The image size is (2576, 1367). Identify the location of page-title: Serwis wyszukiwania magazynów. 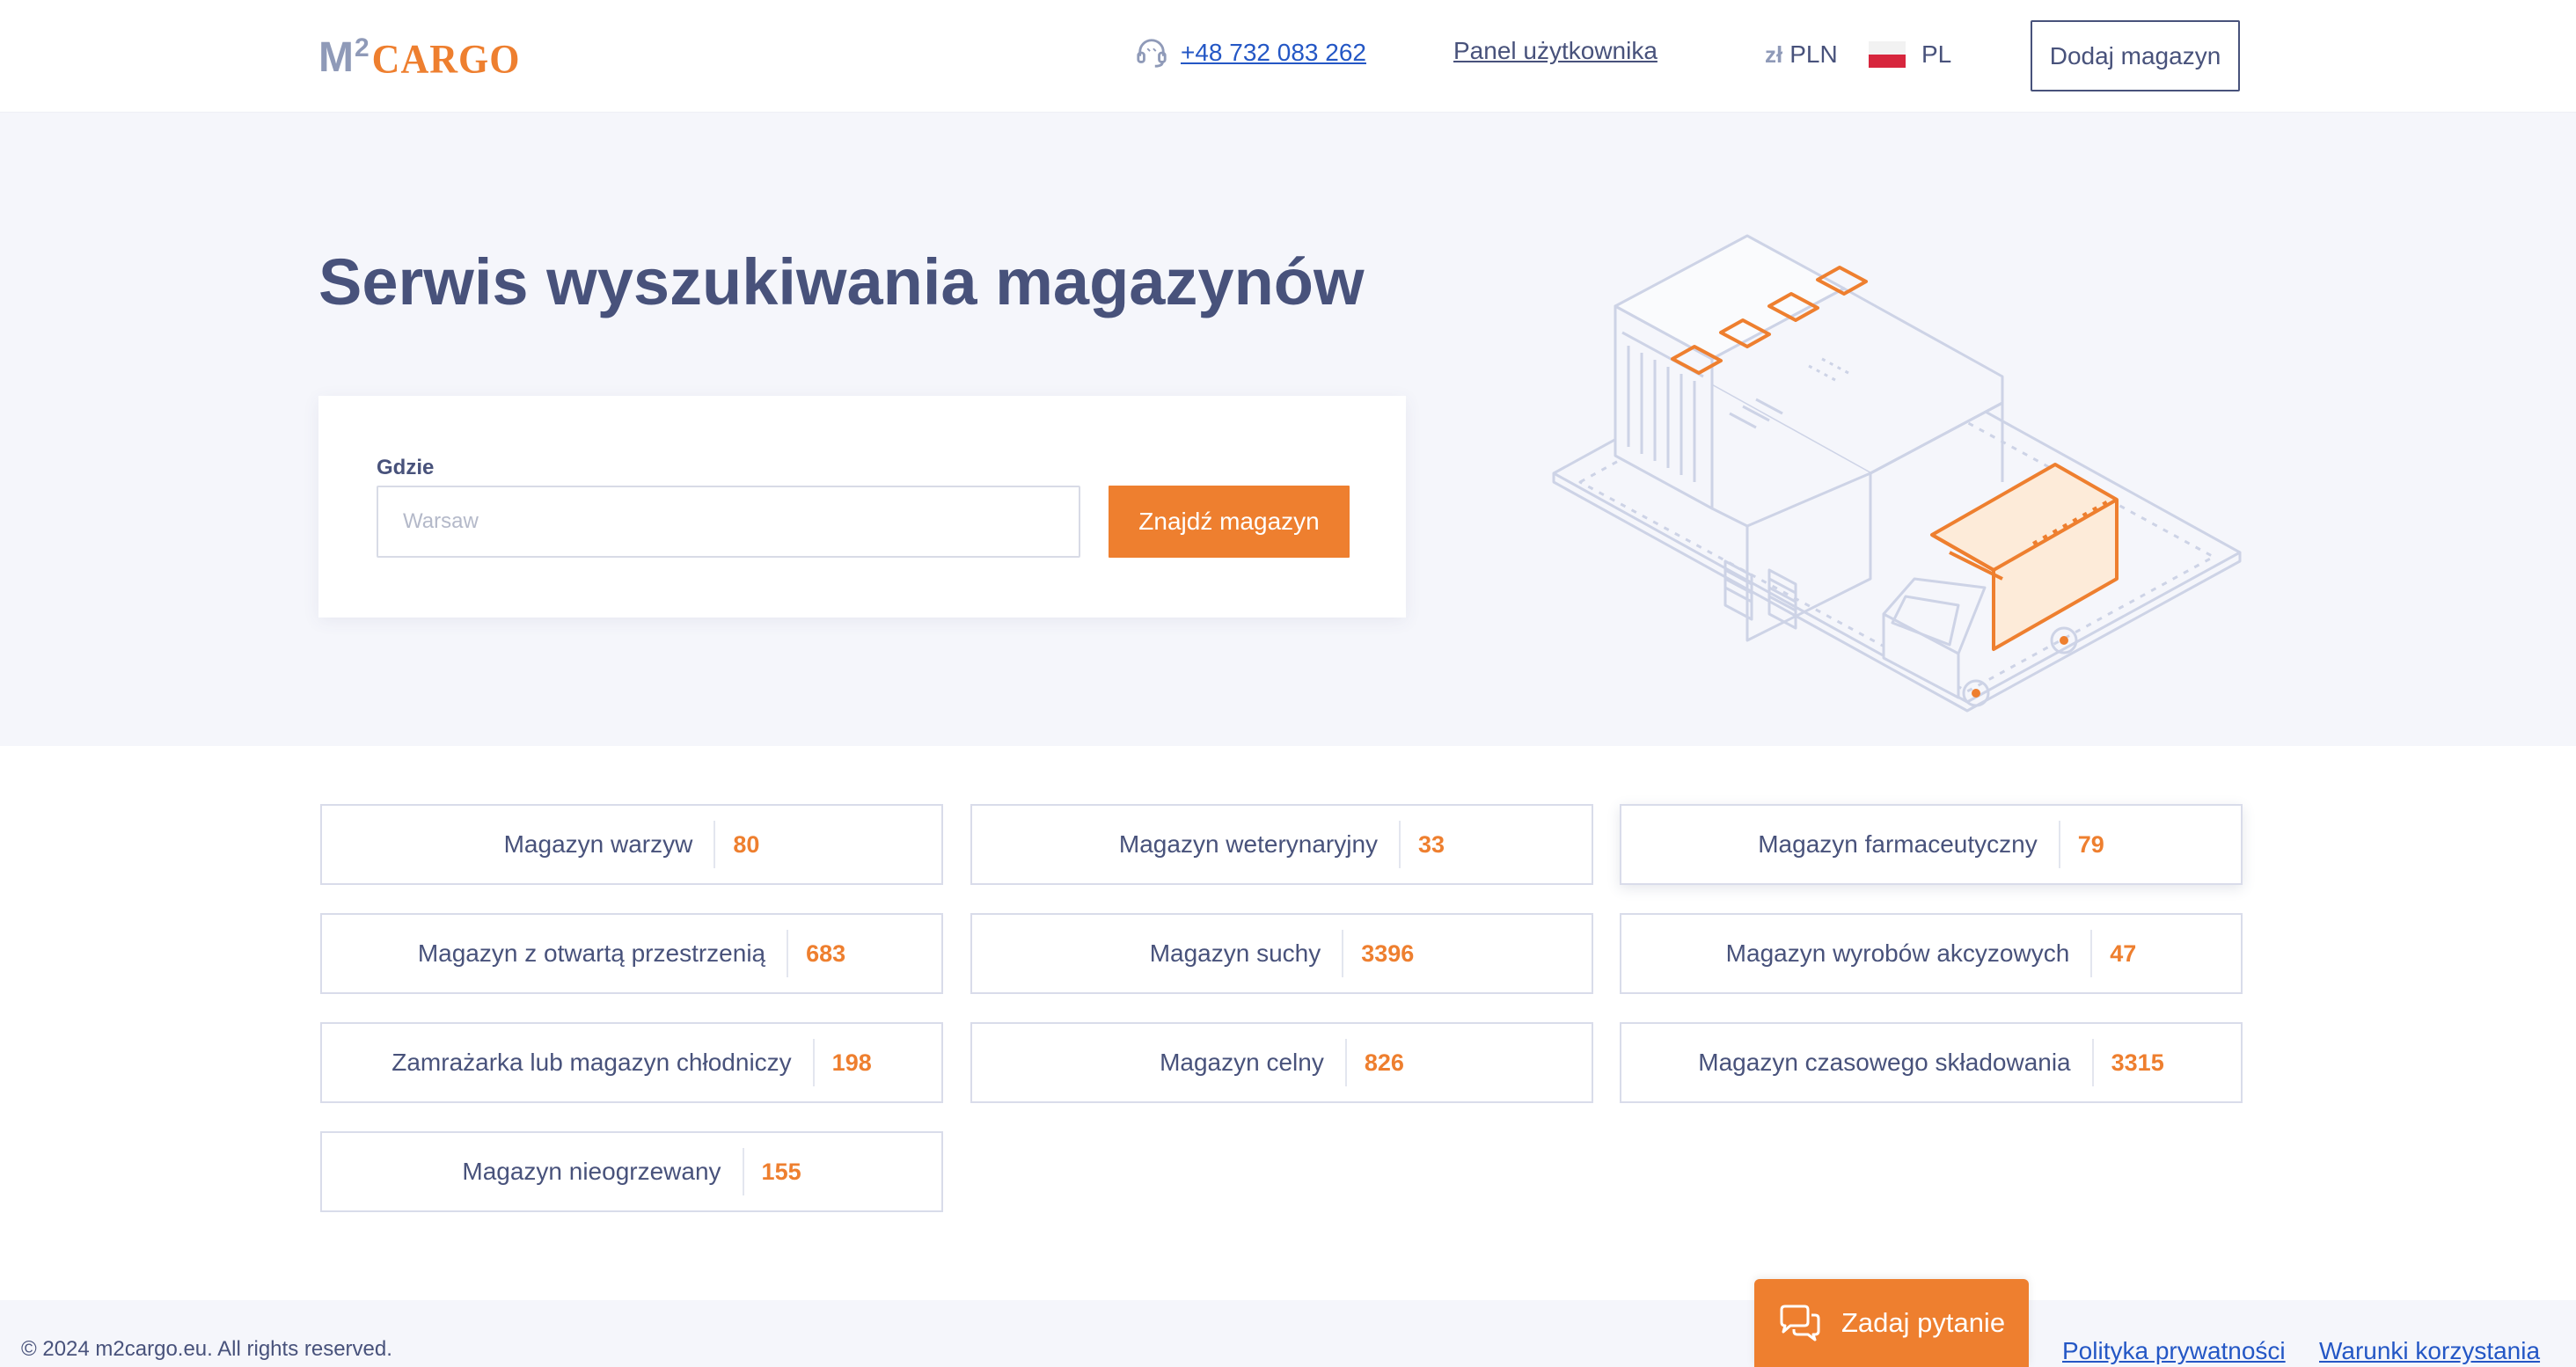
(841, 282).